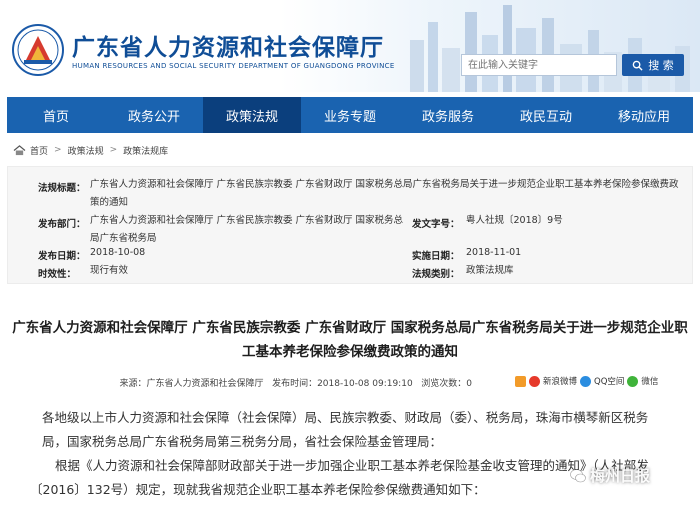 Image resolution: width=700 pixels, height=505 pixels. What do you see at coordinates (490, 270) in the screenshot?
I see `category-value: 政策法规库` at bounding box center [490, 270].